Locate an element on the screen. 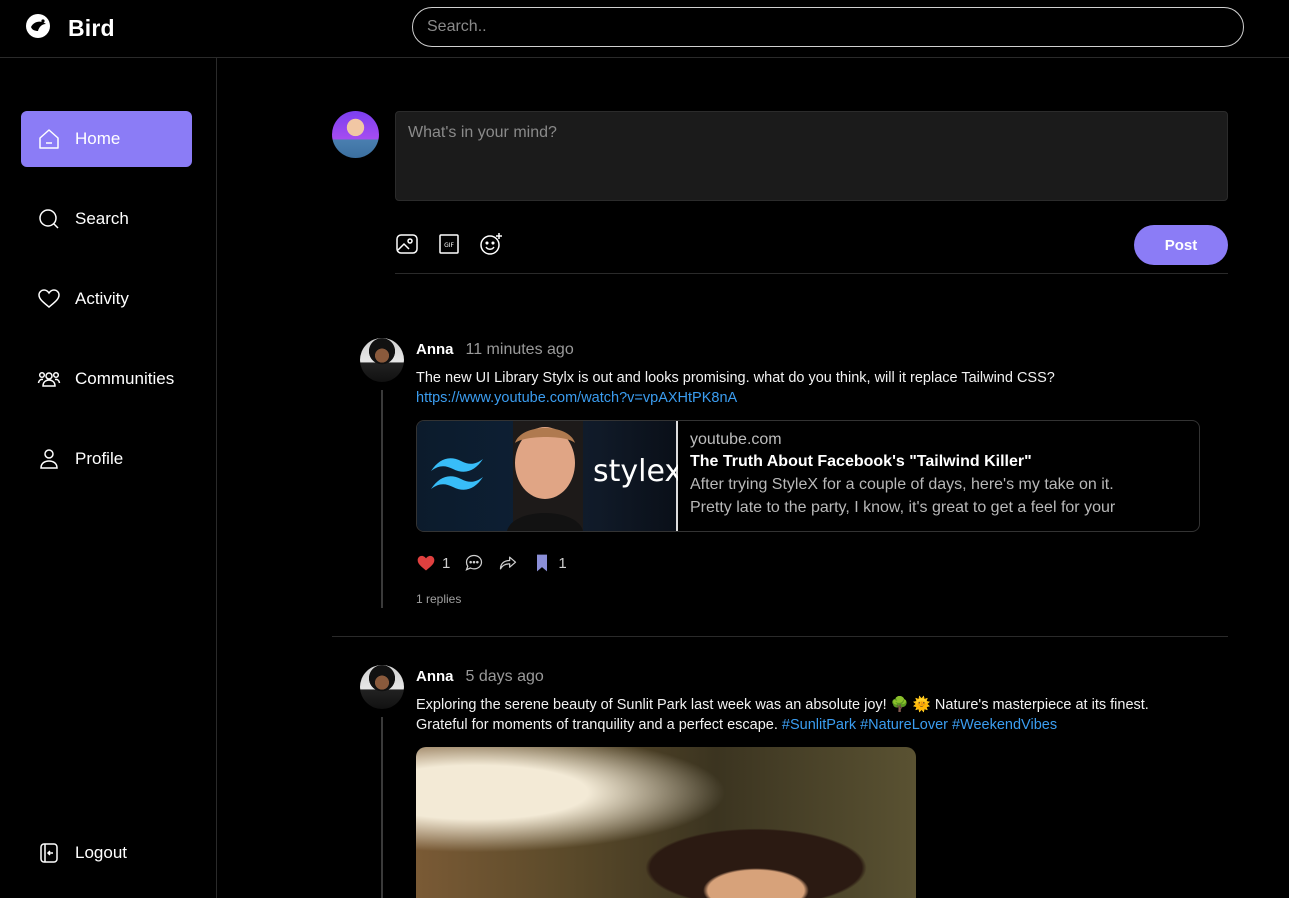  sidebar-item-communities: Communities is located at coordinates (106, 379).